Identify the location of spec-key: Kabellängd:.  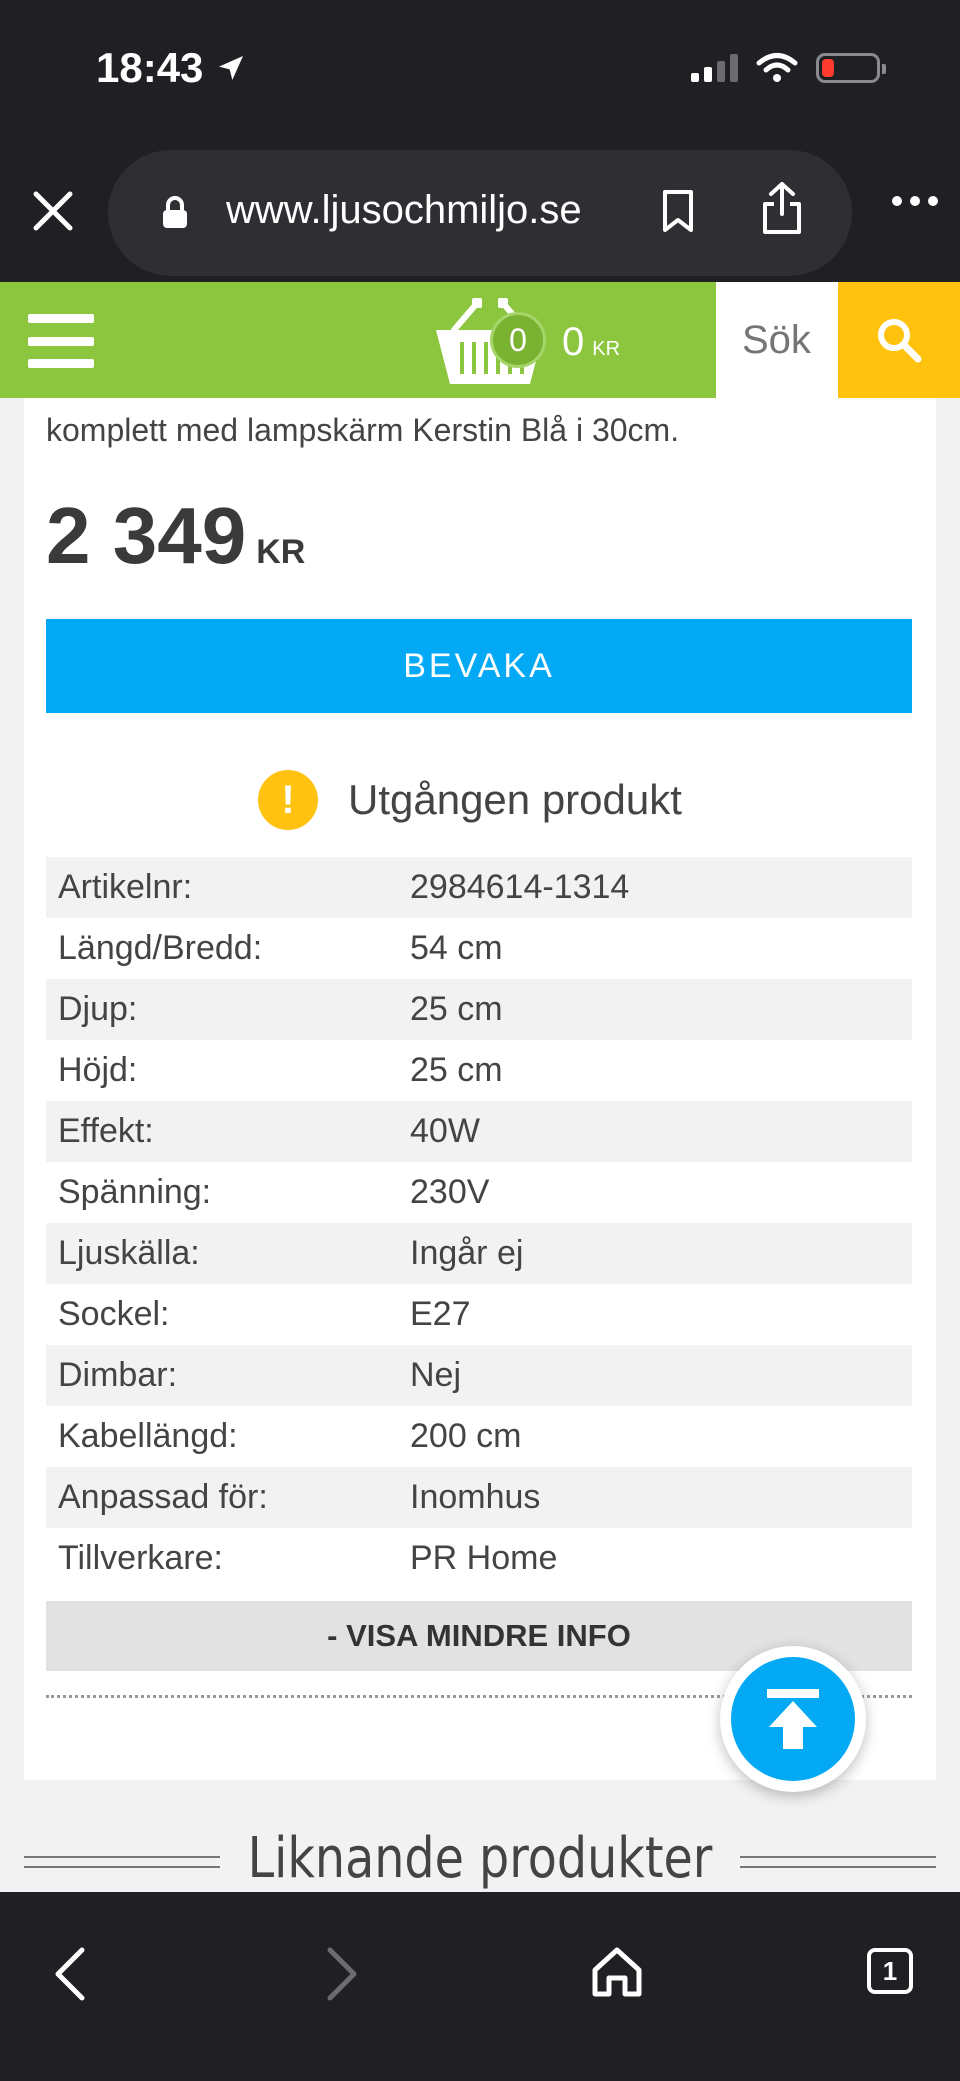
(148, 1436).